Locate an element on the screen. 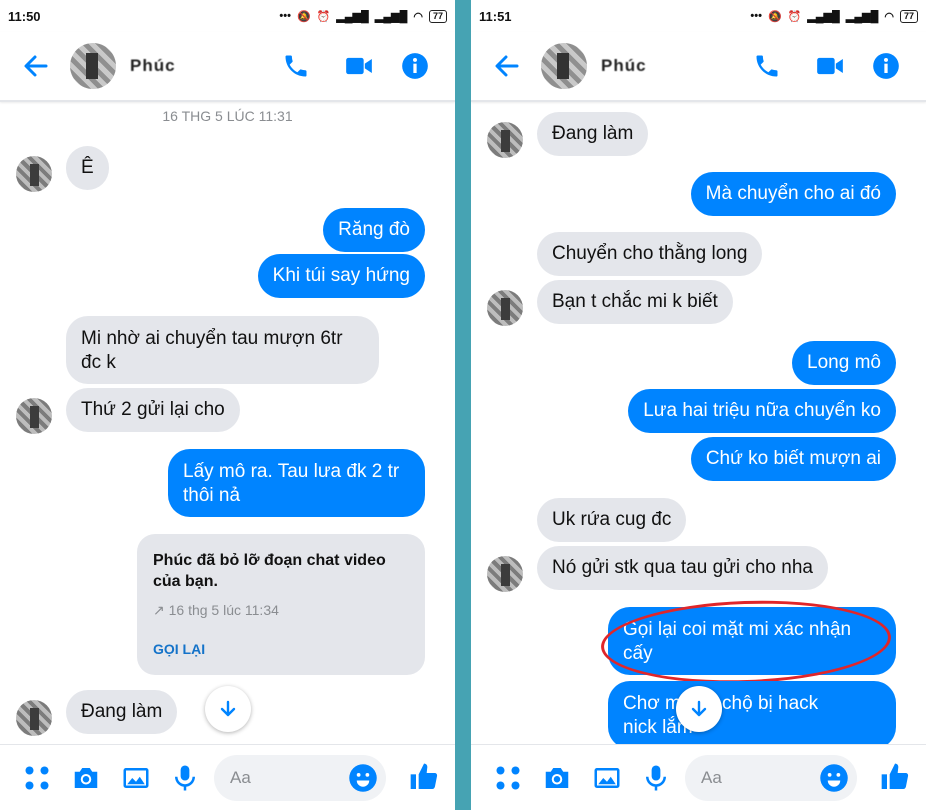 The width and height of the screenshot is (926, 810). message-incoming: Mi nhờ ai chuyển tau mượn 6tr đc k is located at coordinates (222, 350).